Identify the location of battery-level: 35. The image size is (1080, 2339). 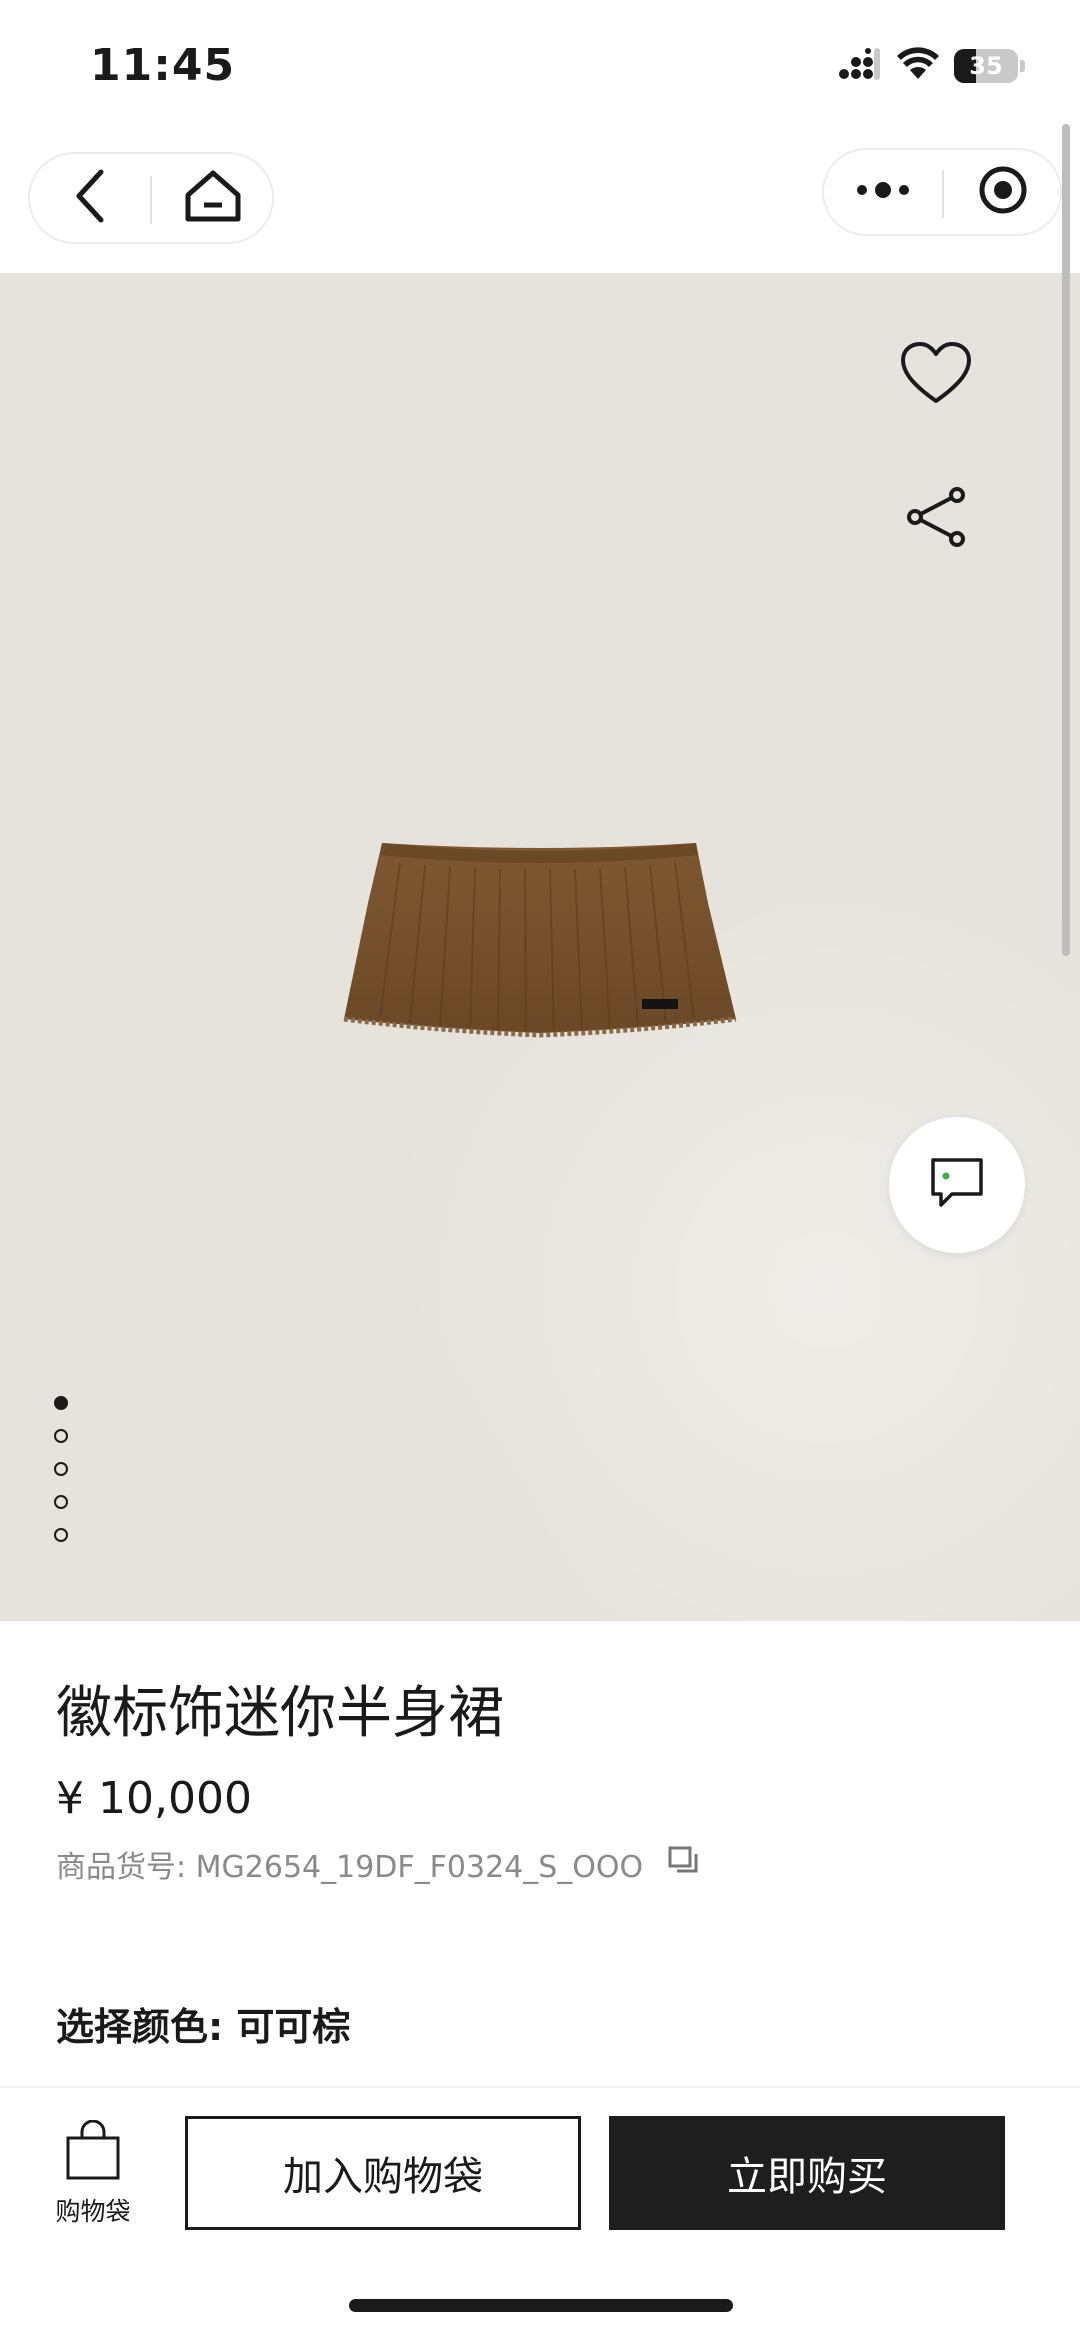
(986, 66).